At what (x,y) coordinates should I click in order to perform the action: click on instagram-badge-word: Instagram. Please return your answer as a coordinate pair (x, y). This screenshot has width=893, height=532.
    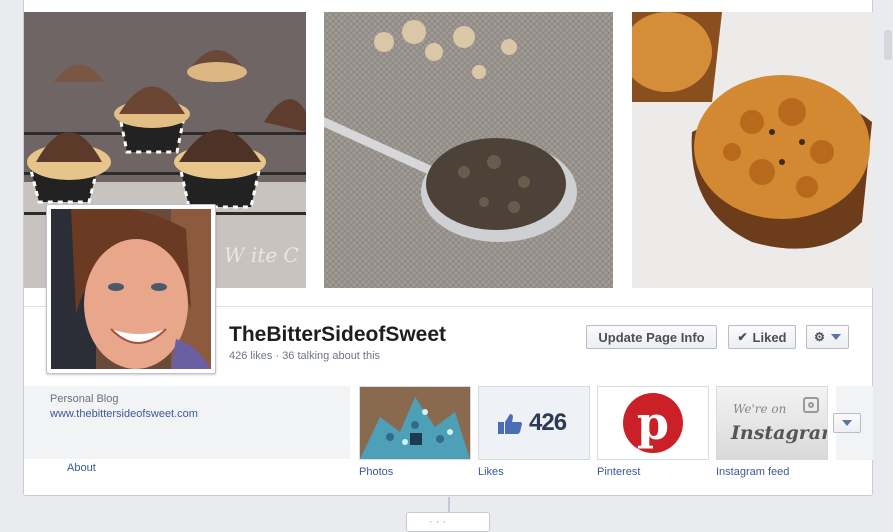
    Looking at the image, I should click on (779, 433).